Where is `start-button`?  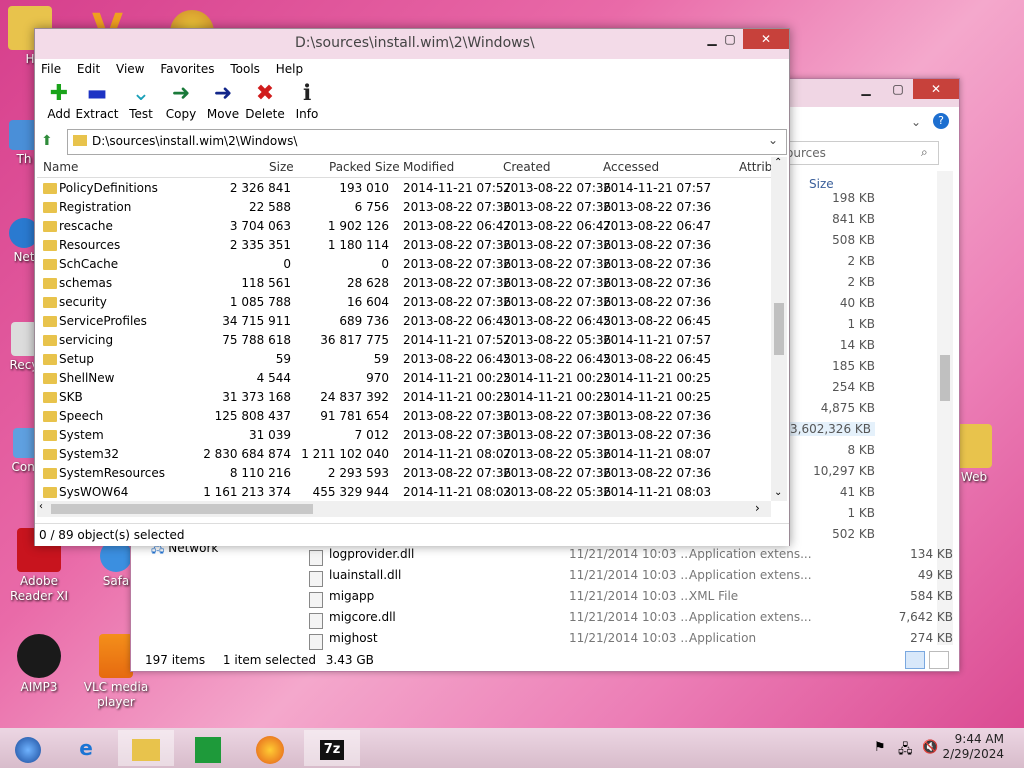
start-button is located at coordinates (28, 748).